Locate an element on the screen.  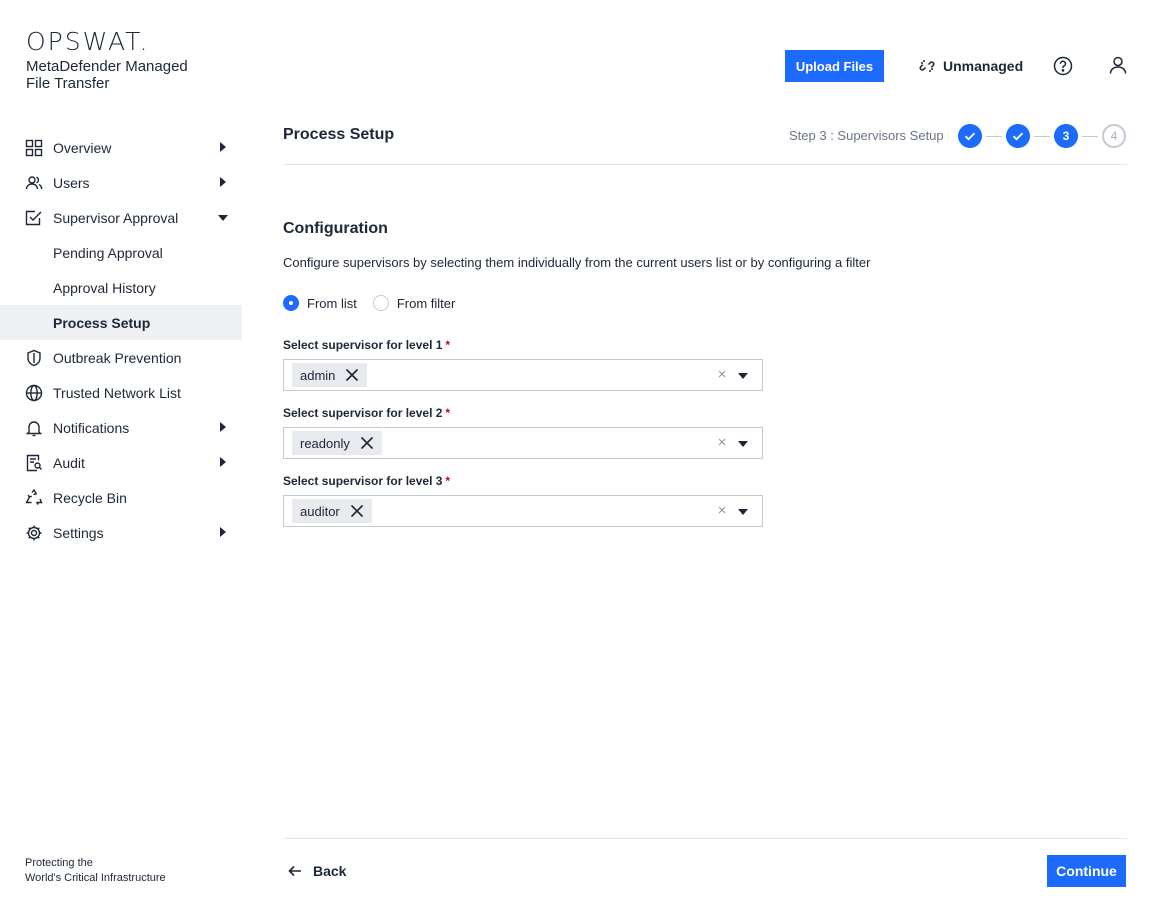
step-2-complete is located at coordinates (1018, 136).